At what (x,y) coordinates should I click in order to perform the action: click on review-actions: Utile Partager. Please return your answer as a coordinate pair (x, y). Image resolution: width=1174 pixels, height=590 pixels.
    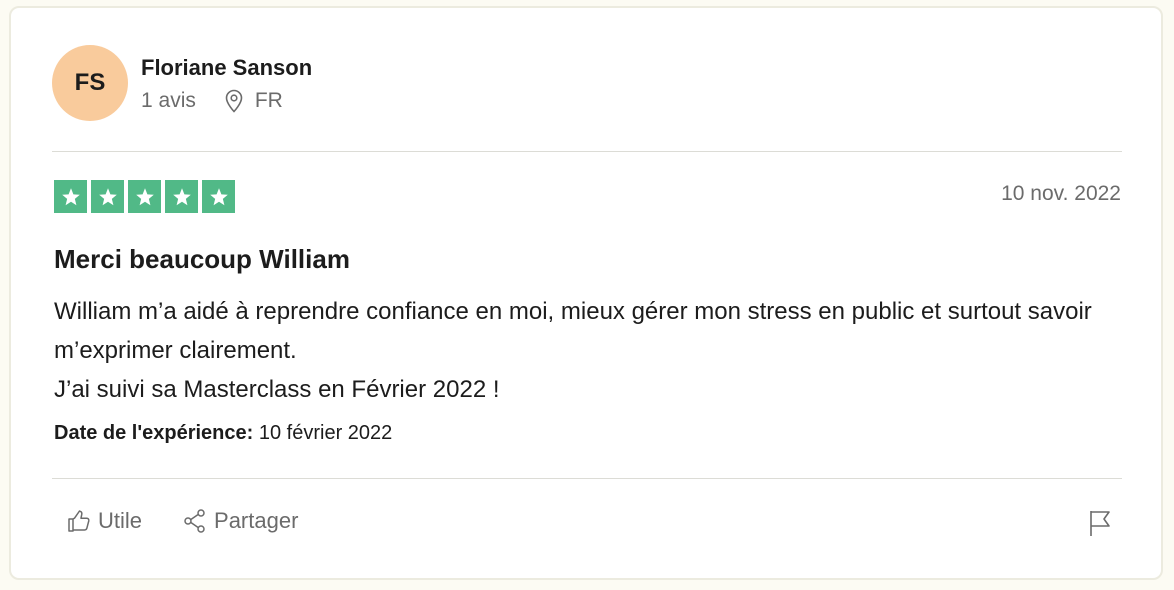
    Looking at the image, I should click on (182, 521).